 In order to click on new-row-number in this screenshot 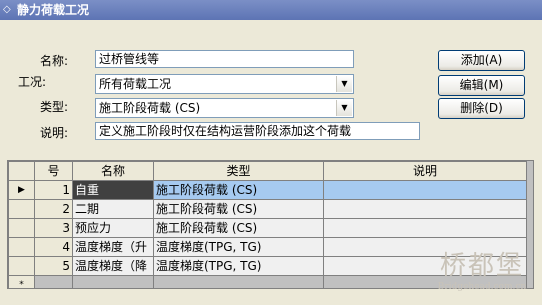, I will do `click(53, 281)`.